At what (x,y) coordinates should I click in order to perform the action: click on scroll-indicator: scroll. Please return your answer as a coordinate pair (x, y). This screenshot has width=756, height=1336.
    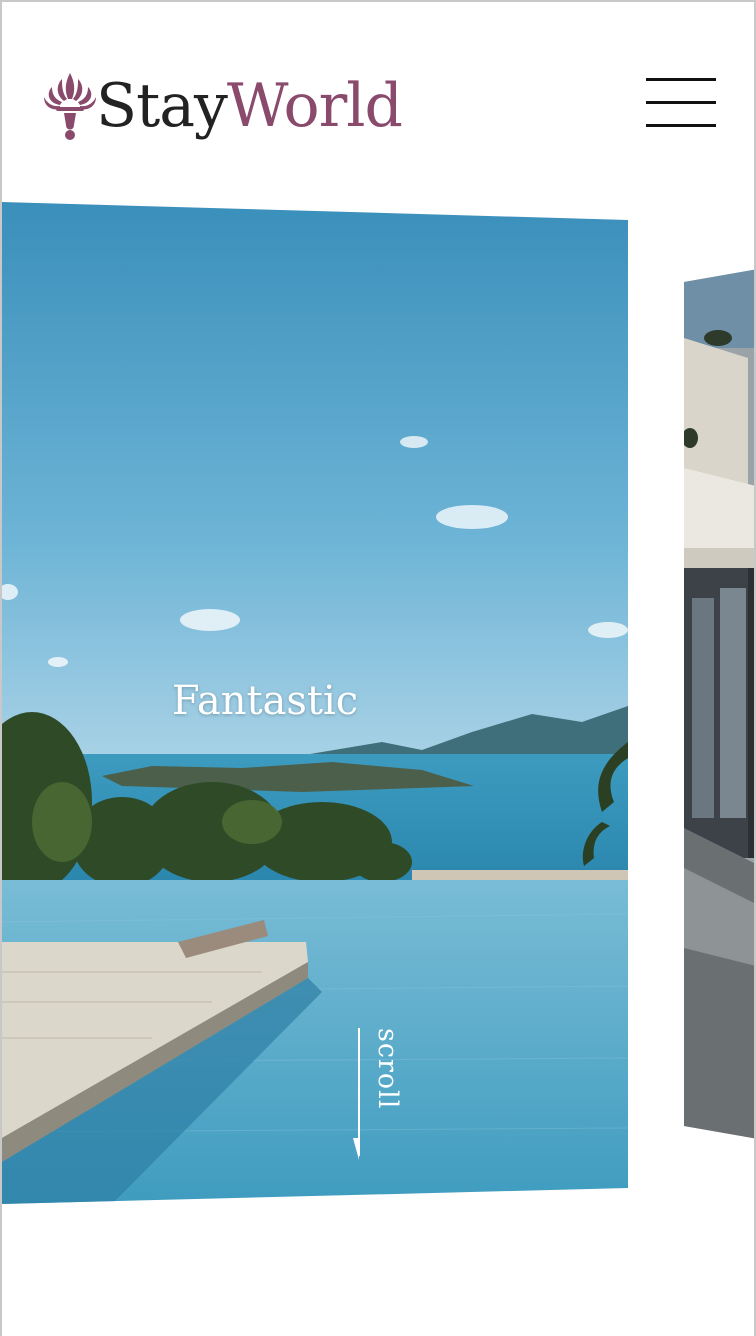
    Looking at the image, I should click on (382, 1098).